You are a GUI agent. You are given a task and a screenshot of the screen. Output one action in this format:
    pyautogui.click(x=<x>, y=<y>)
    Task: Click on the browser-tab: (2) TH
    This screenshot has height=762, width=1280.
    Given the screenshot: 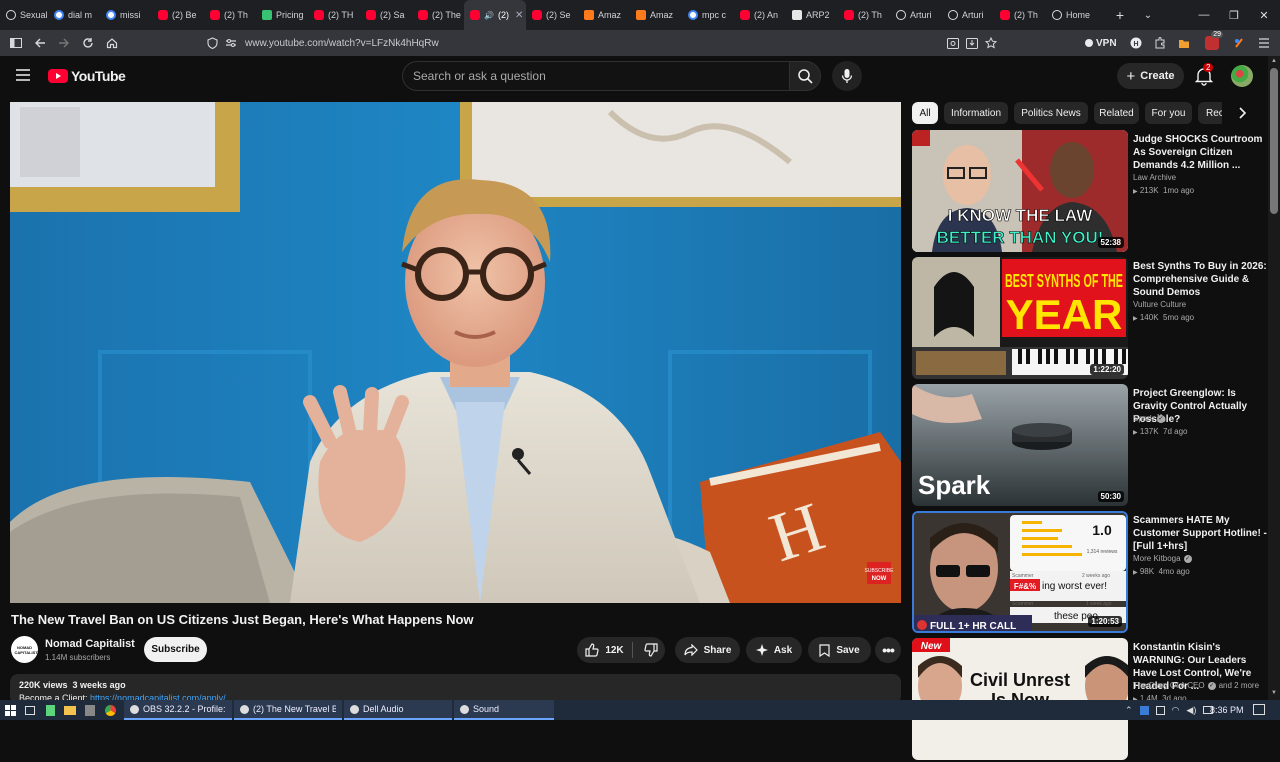 What is the action you would take?
    pyautogui.click(x=334, y=15)
    